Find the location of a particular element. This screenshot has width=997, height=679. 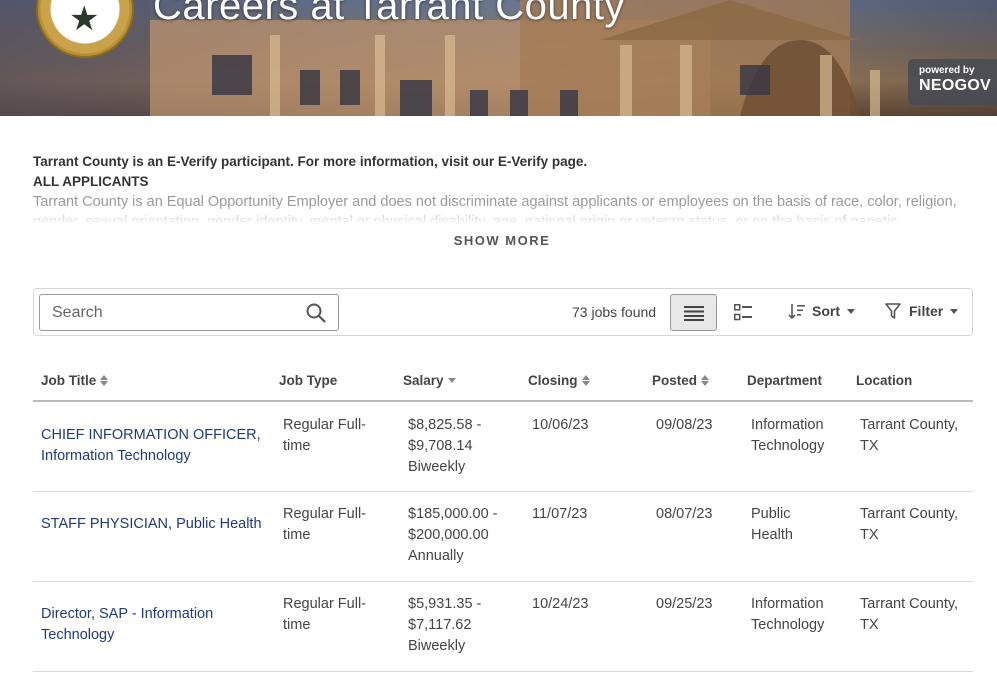

col-header-salary: Salary is located at coordinates (429, 380).